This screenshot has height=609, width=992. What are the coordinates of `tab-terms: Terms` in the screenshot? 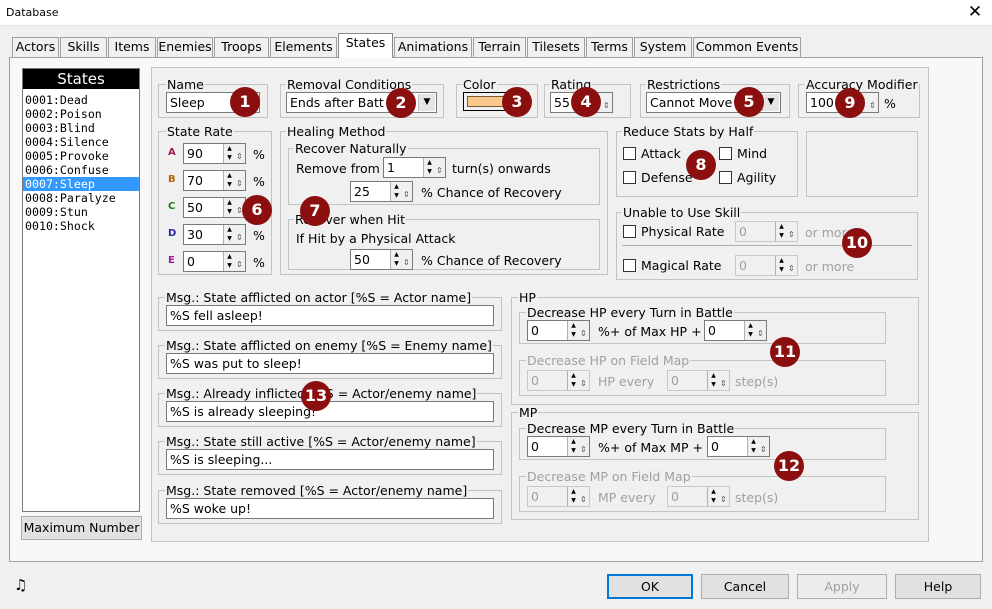 It's located at (609, 47).